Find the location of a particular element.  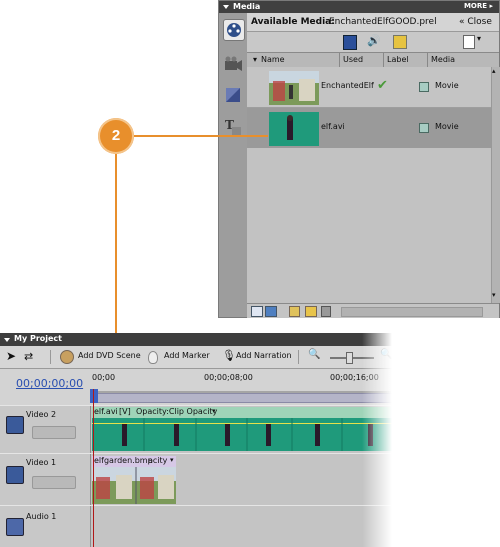

playhead-handle is located at coordinates (94, 396).